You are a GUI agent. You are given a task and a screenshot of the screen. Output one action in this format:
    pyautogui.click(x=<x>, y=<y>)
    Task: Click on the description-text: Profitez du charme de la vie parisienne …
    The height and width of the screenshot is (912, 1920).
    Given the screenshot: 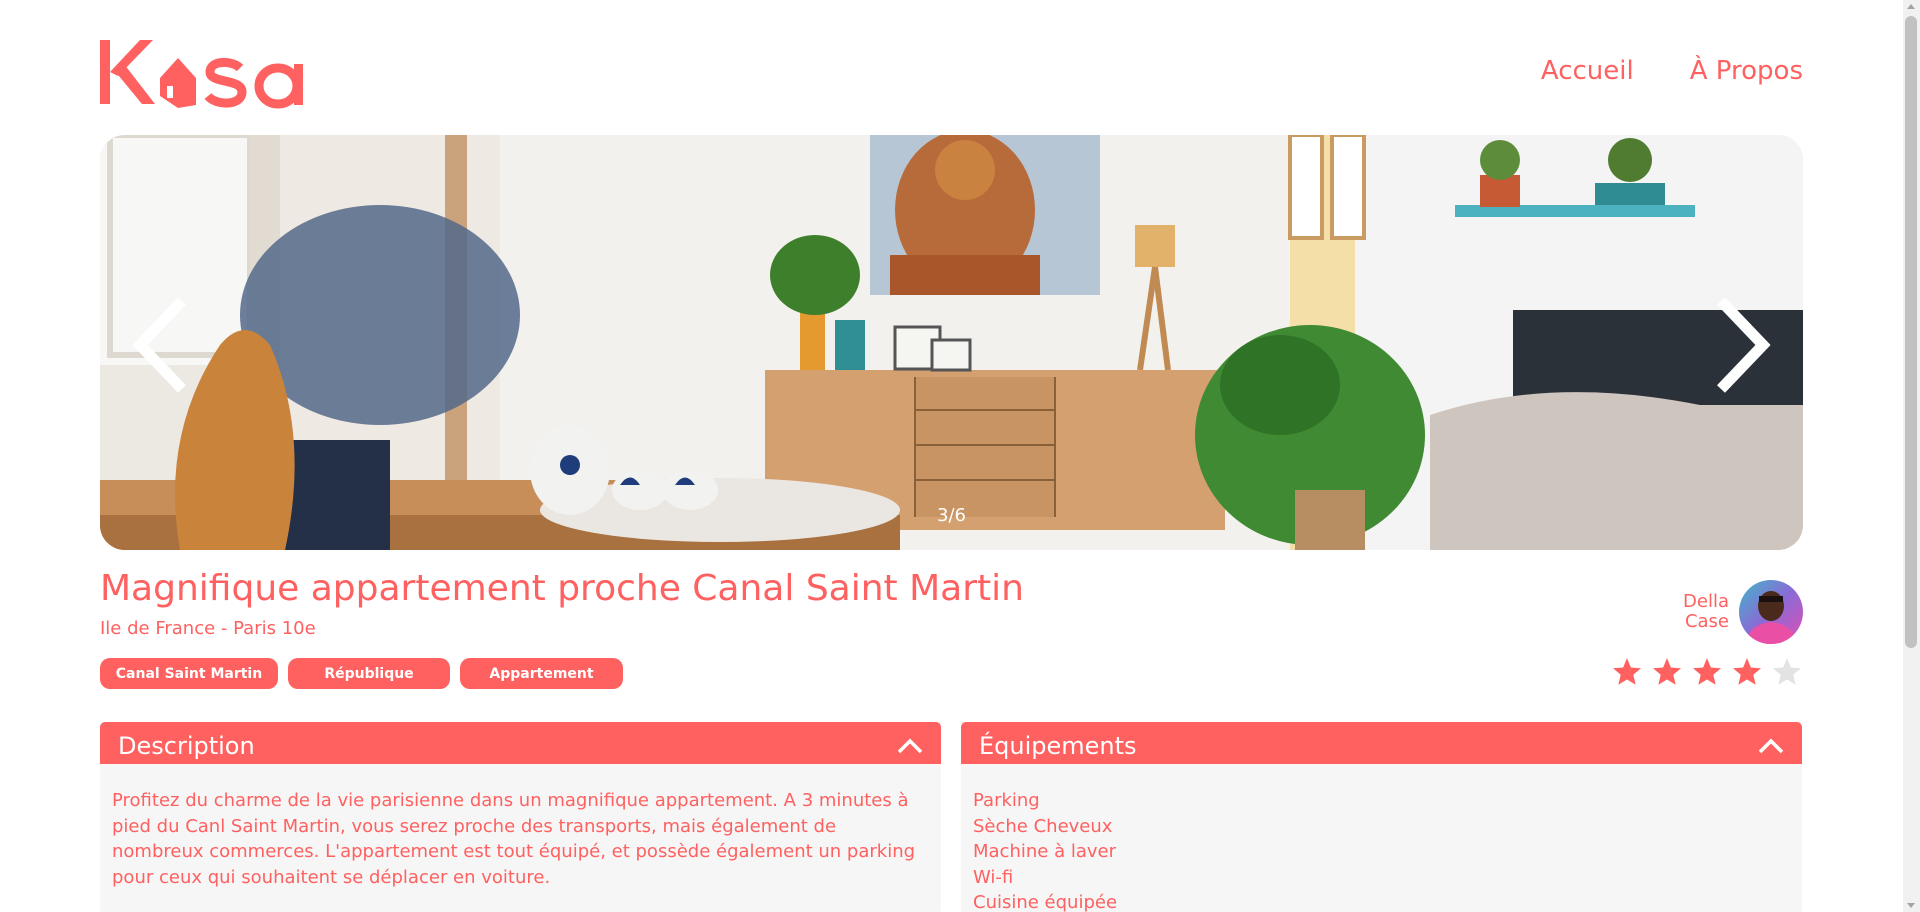 What is the action you would take?
    pyautogui.click(x=514, y=839)
    